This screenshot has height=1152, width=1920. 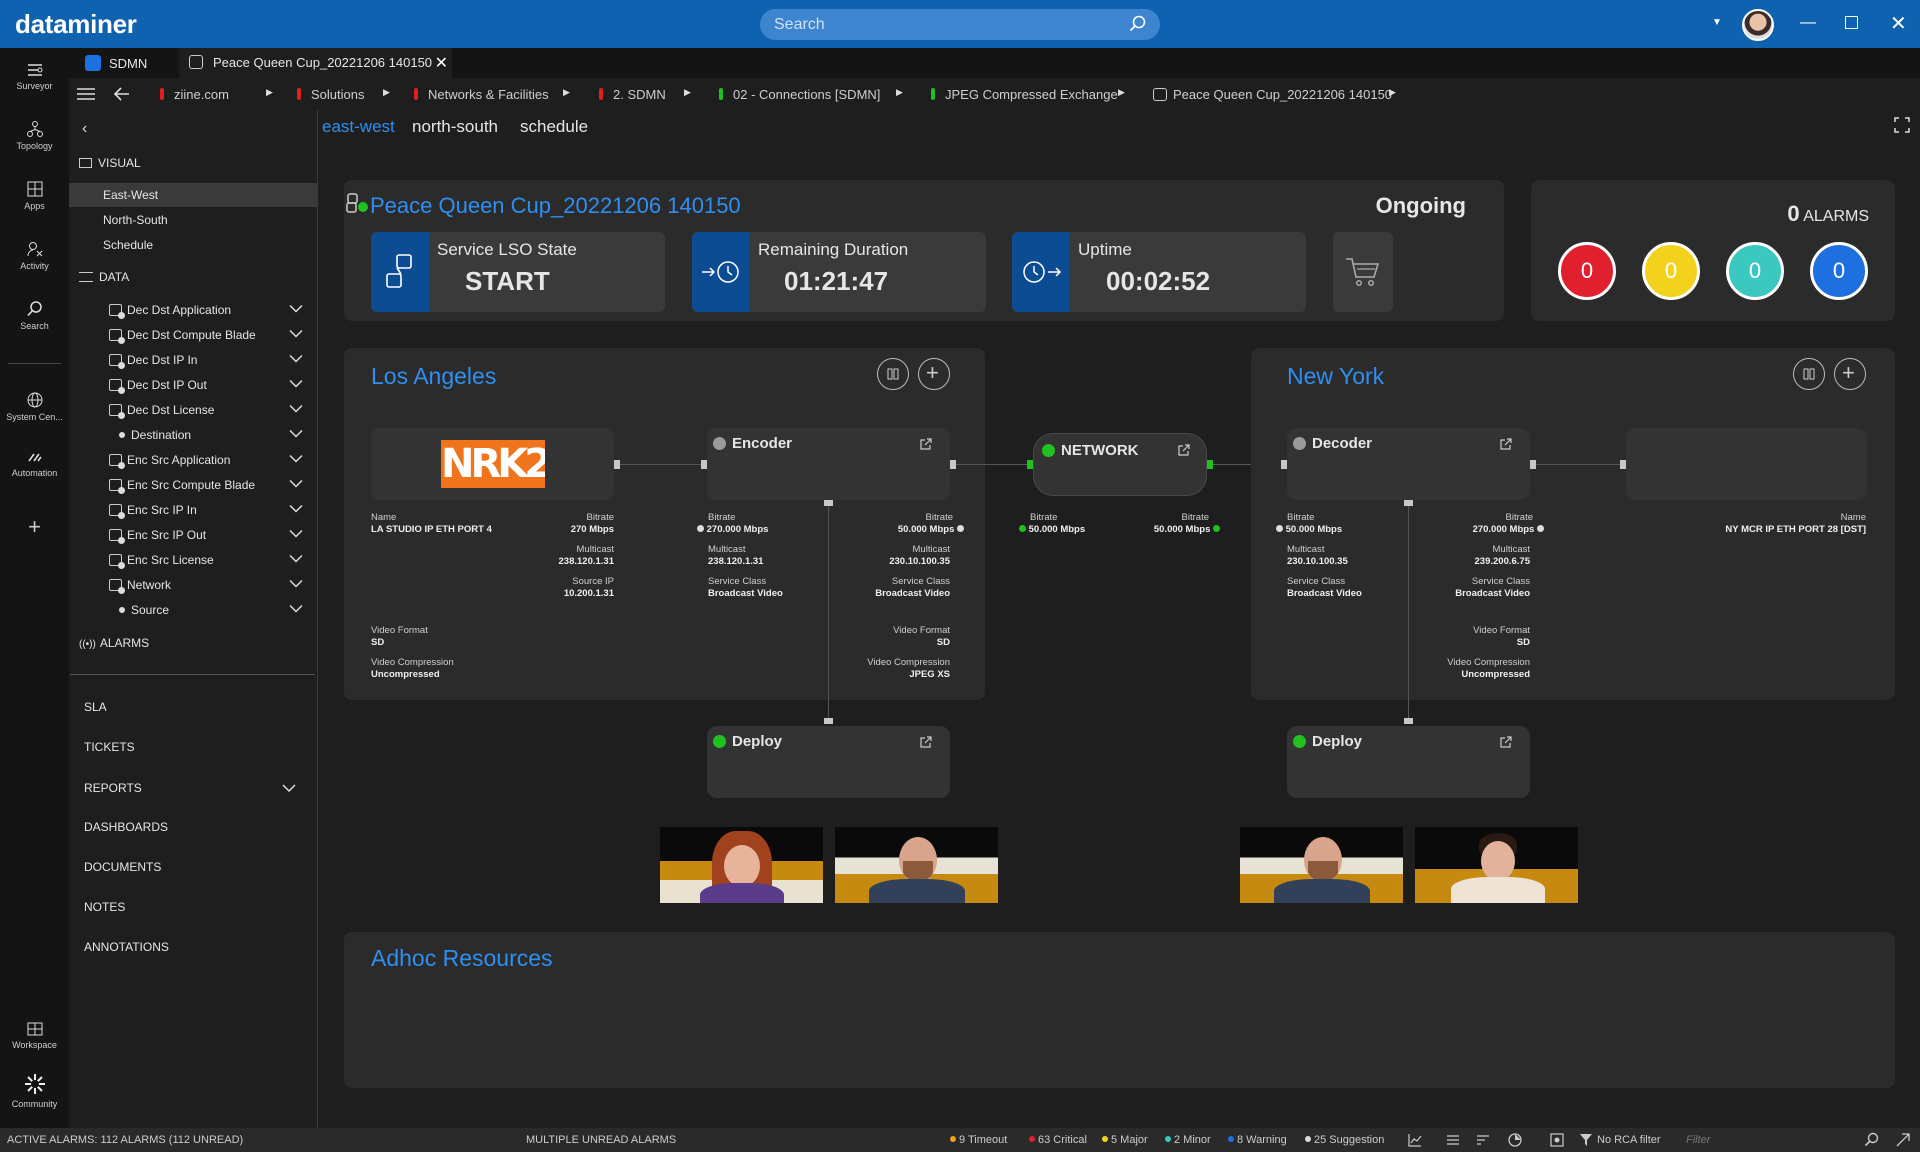 I want to click on source-node: NRK2, so click(x=492, y=464).